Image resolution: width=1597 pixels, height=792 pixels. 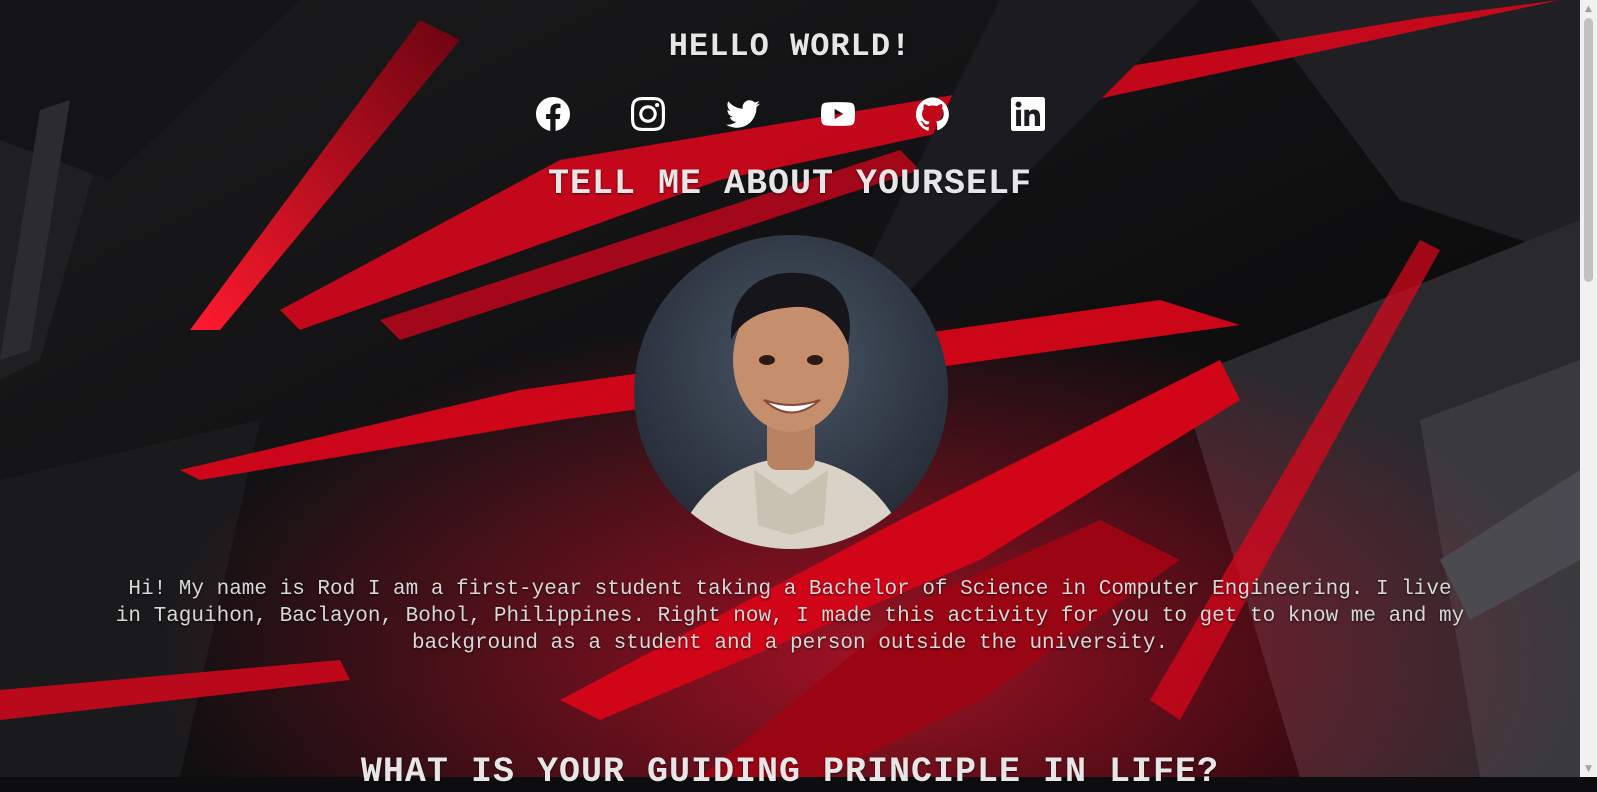 I want to click on twitter-link, so click(x=742, y=114).